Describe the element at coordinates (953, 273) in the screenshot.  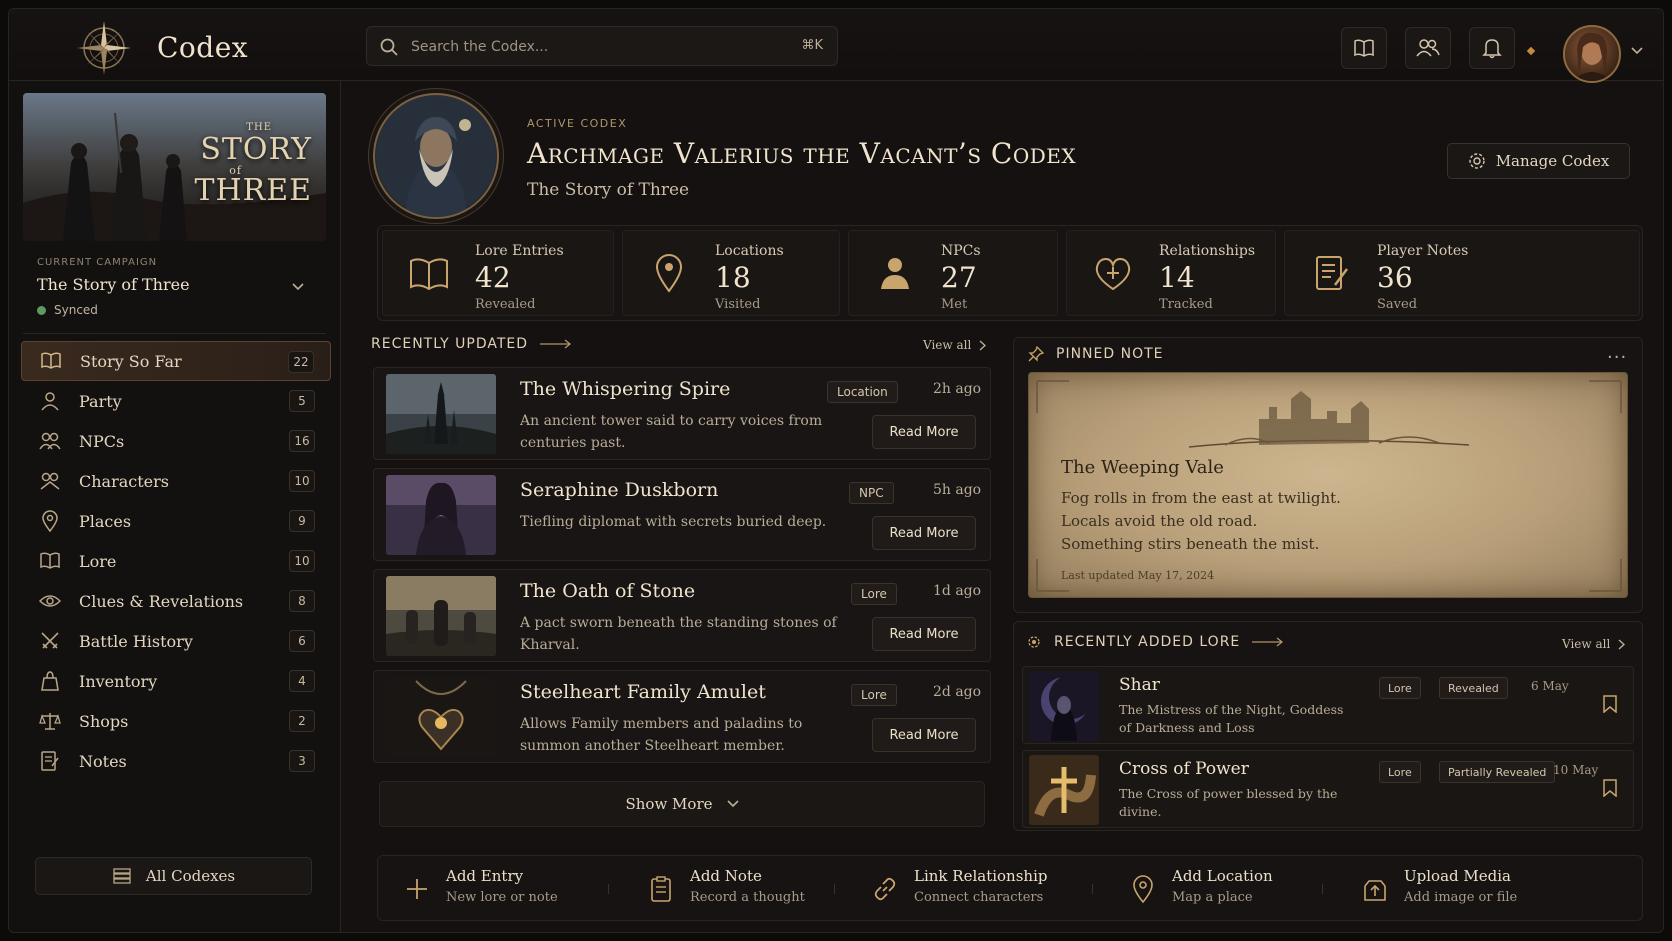
I see `stat-npcs: NPCs 27 Met` at that location.